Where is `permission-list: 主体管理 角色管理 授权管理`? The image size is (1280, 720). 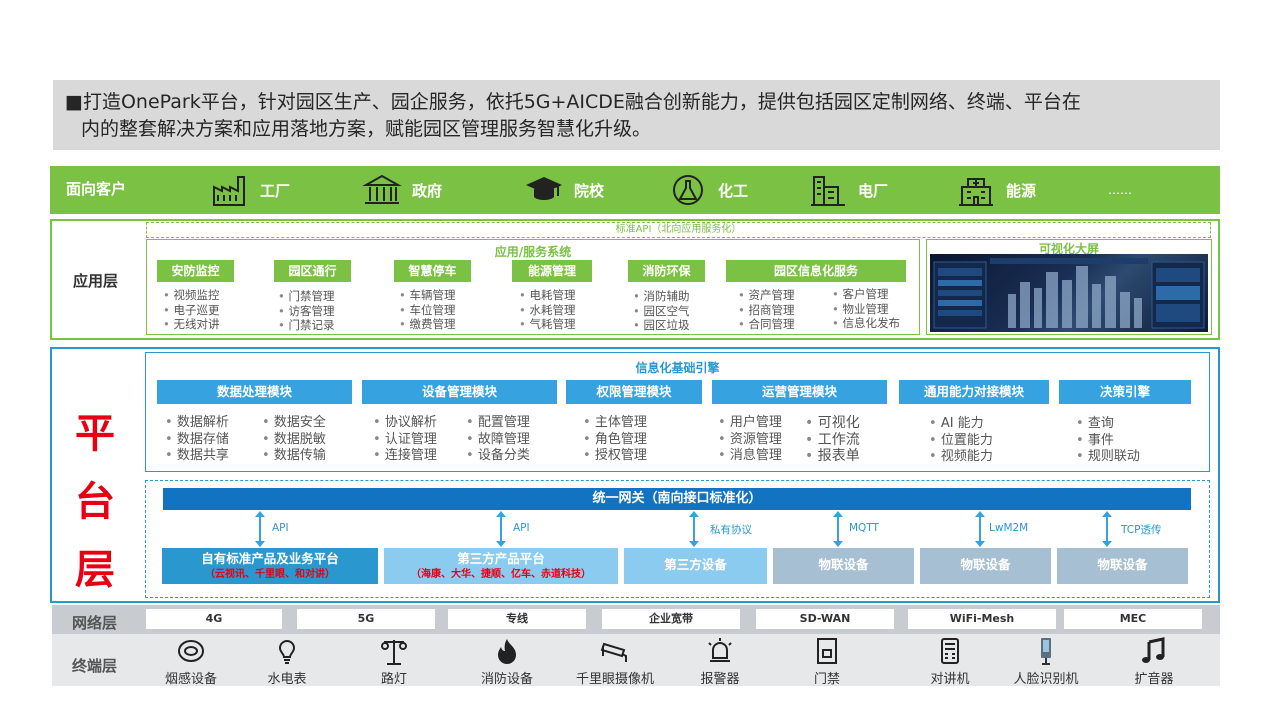
permission-list: 主体管理 角色管理 授权管理 is located at coordinates (615, 440).